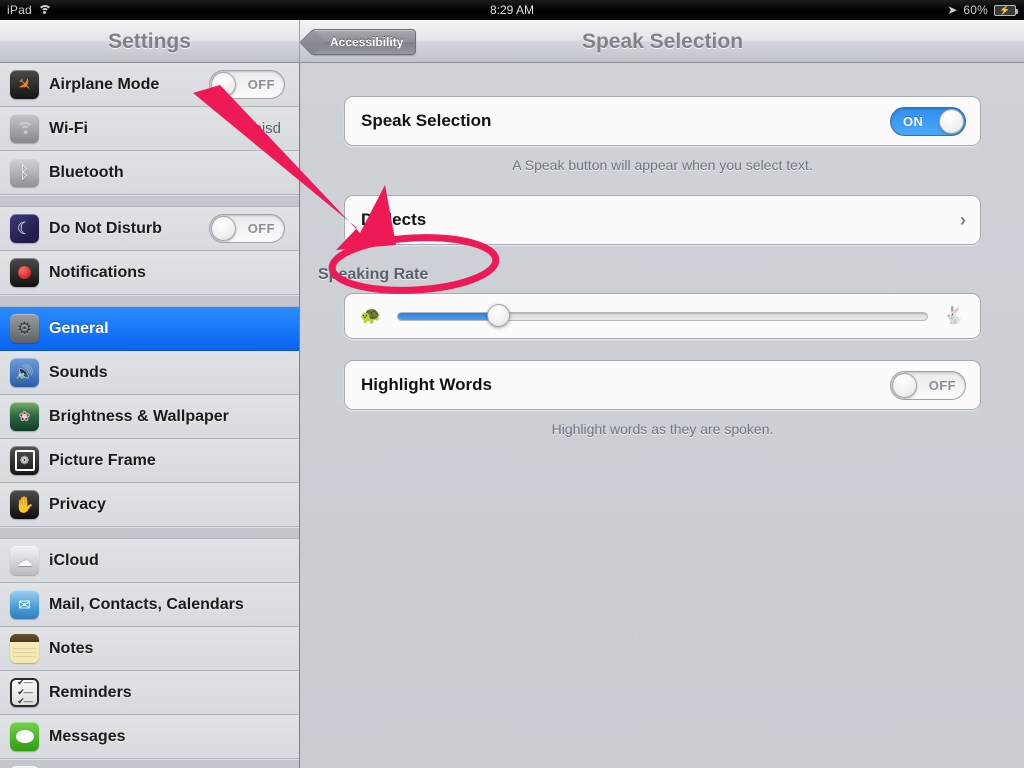 The height and width of the screenshot is (768, 1024). Describe the element at coordinates (367, 42) in the screenshot. I see `back-button-label: Accessibility` at that location.